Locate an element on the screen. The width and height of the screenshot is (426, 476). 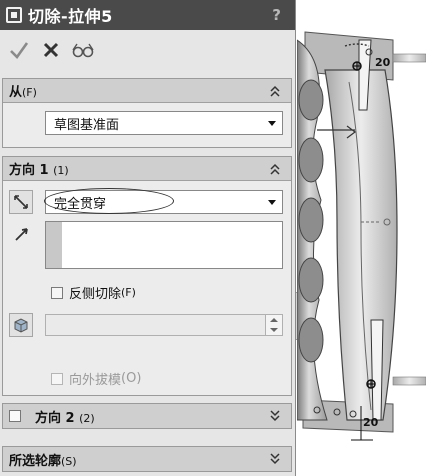
draft-button is located at coordinates (21, 325).